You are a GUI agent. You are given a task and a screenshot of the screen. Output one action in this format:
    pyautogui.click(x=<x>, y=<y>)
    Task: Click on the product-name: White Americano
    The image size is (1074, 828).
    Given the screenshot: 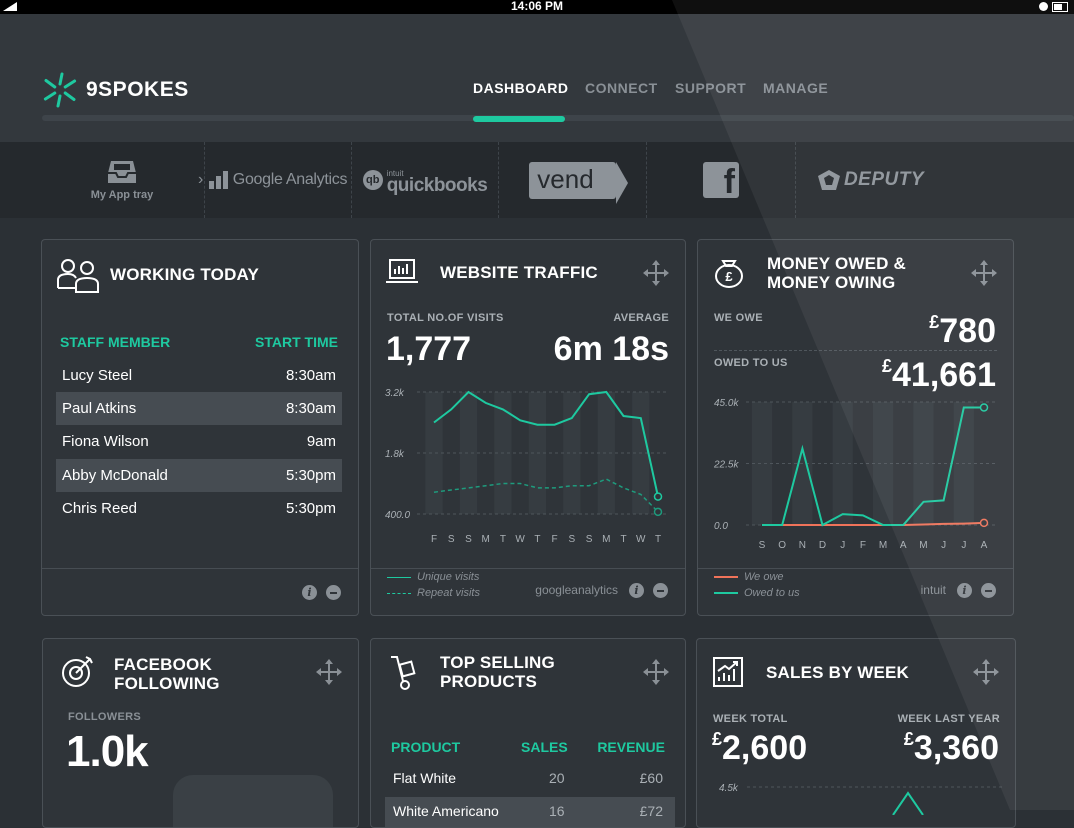 What is the action you would take?
    pyautogui.click(x=446, y=811)
    